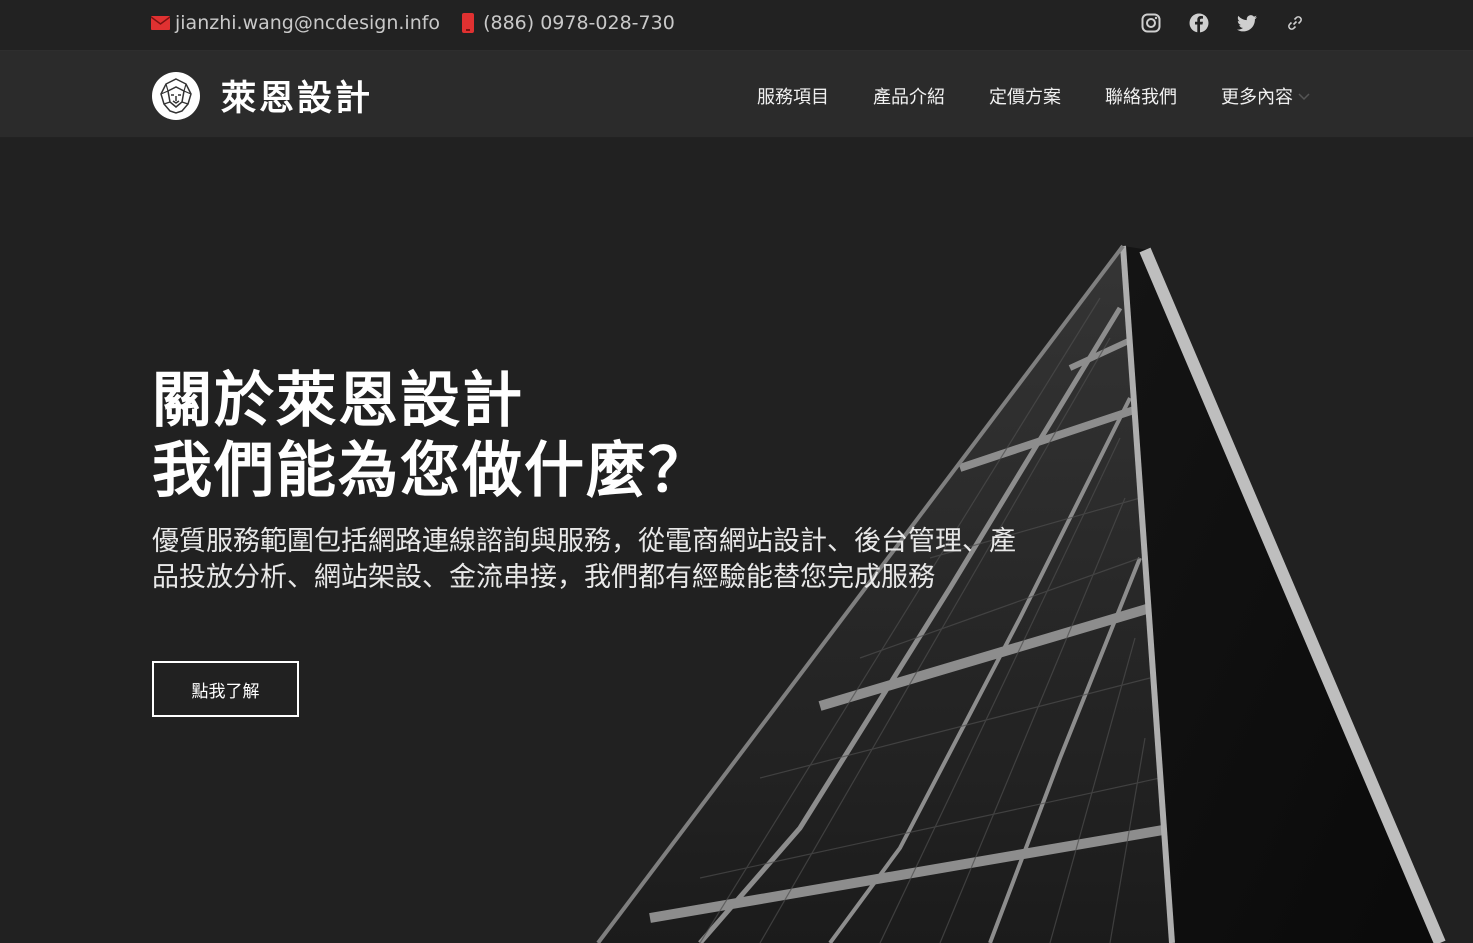  I want to click on nav-item-pricing: 定價方案, so click(1025, 96).